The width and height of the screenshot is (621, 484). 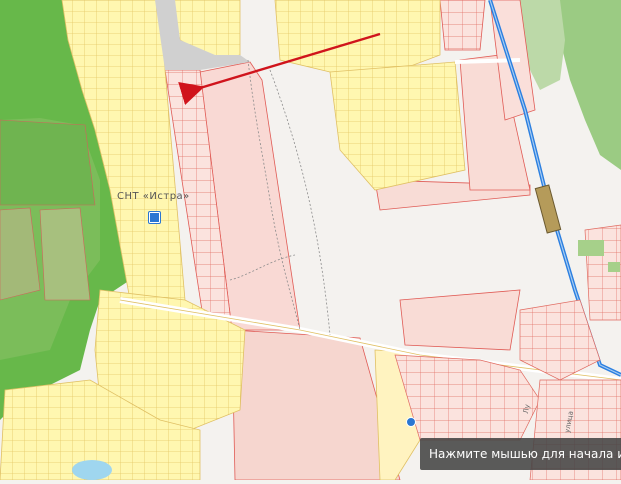 I want to click on settlement-label: СНТ «Истра», so click(x=153, y=196).